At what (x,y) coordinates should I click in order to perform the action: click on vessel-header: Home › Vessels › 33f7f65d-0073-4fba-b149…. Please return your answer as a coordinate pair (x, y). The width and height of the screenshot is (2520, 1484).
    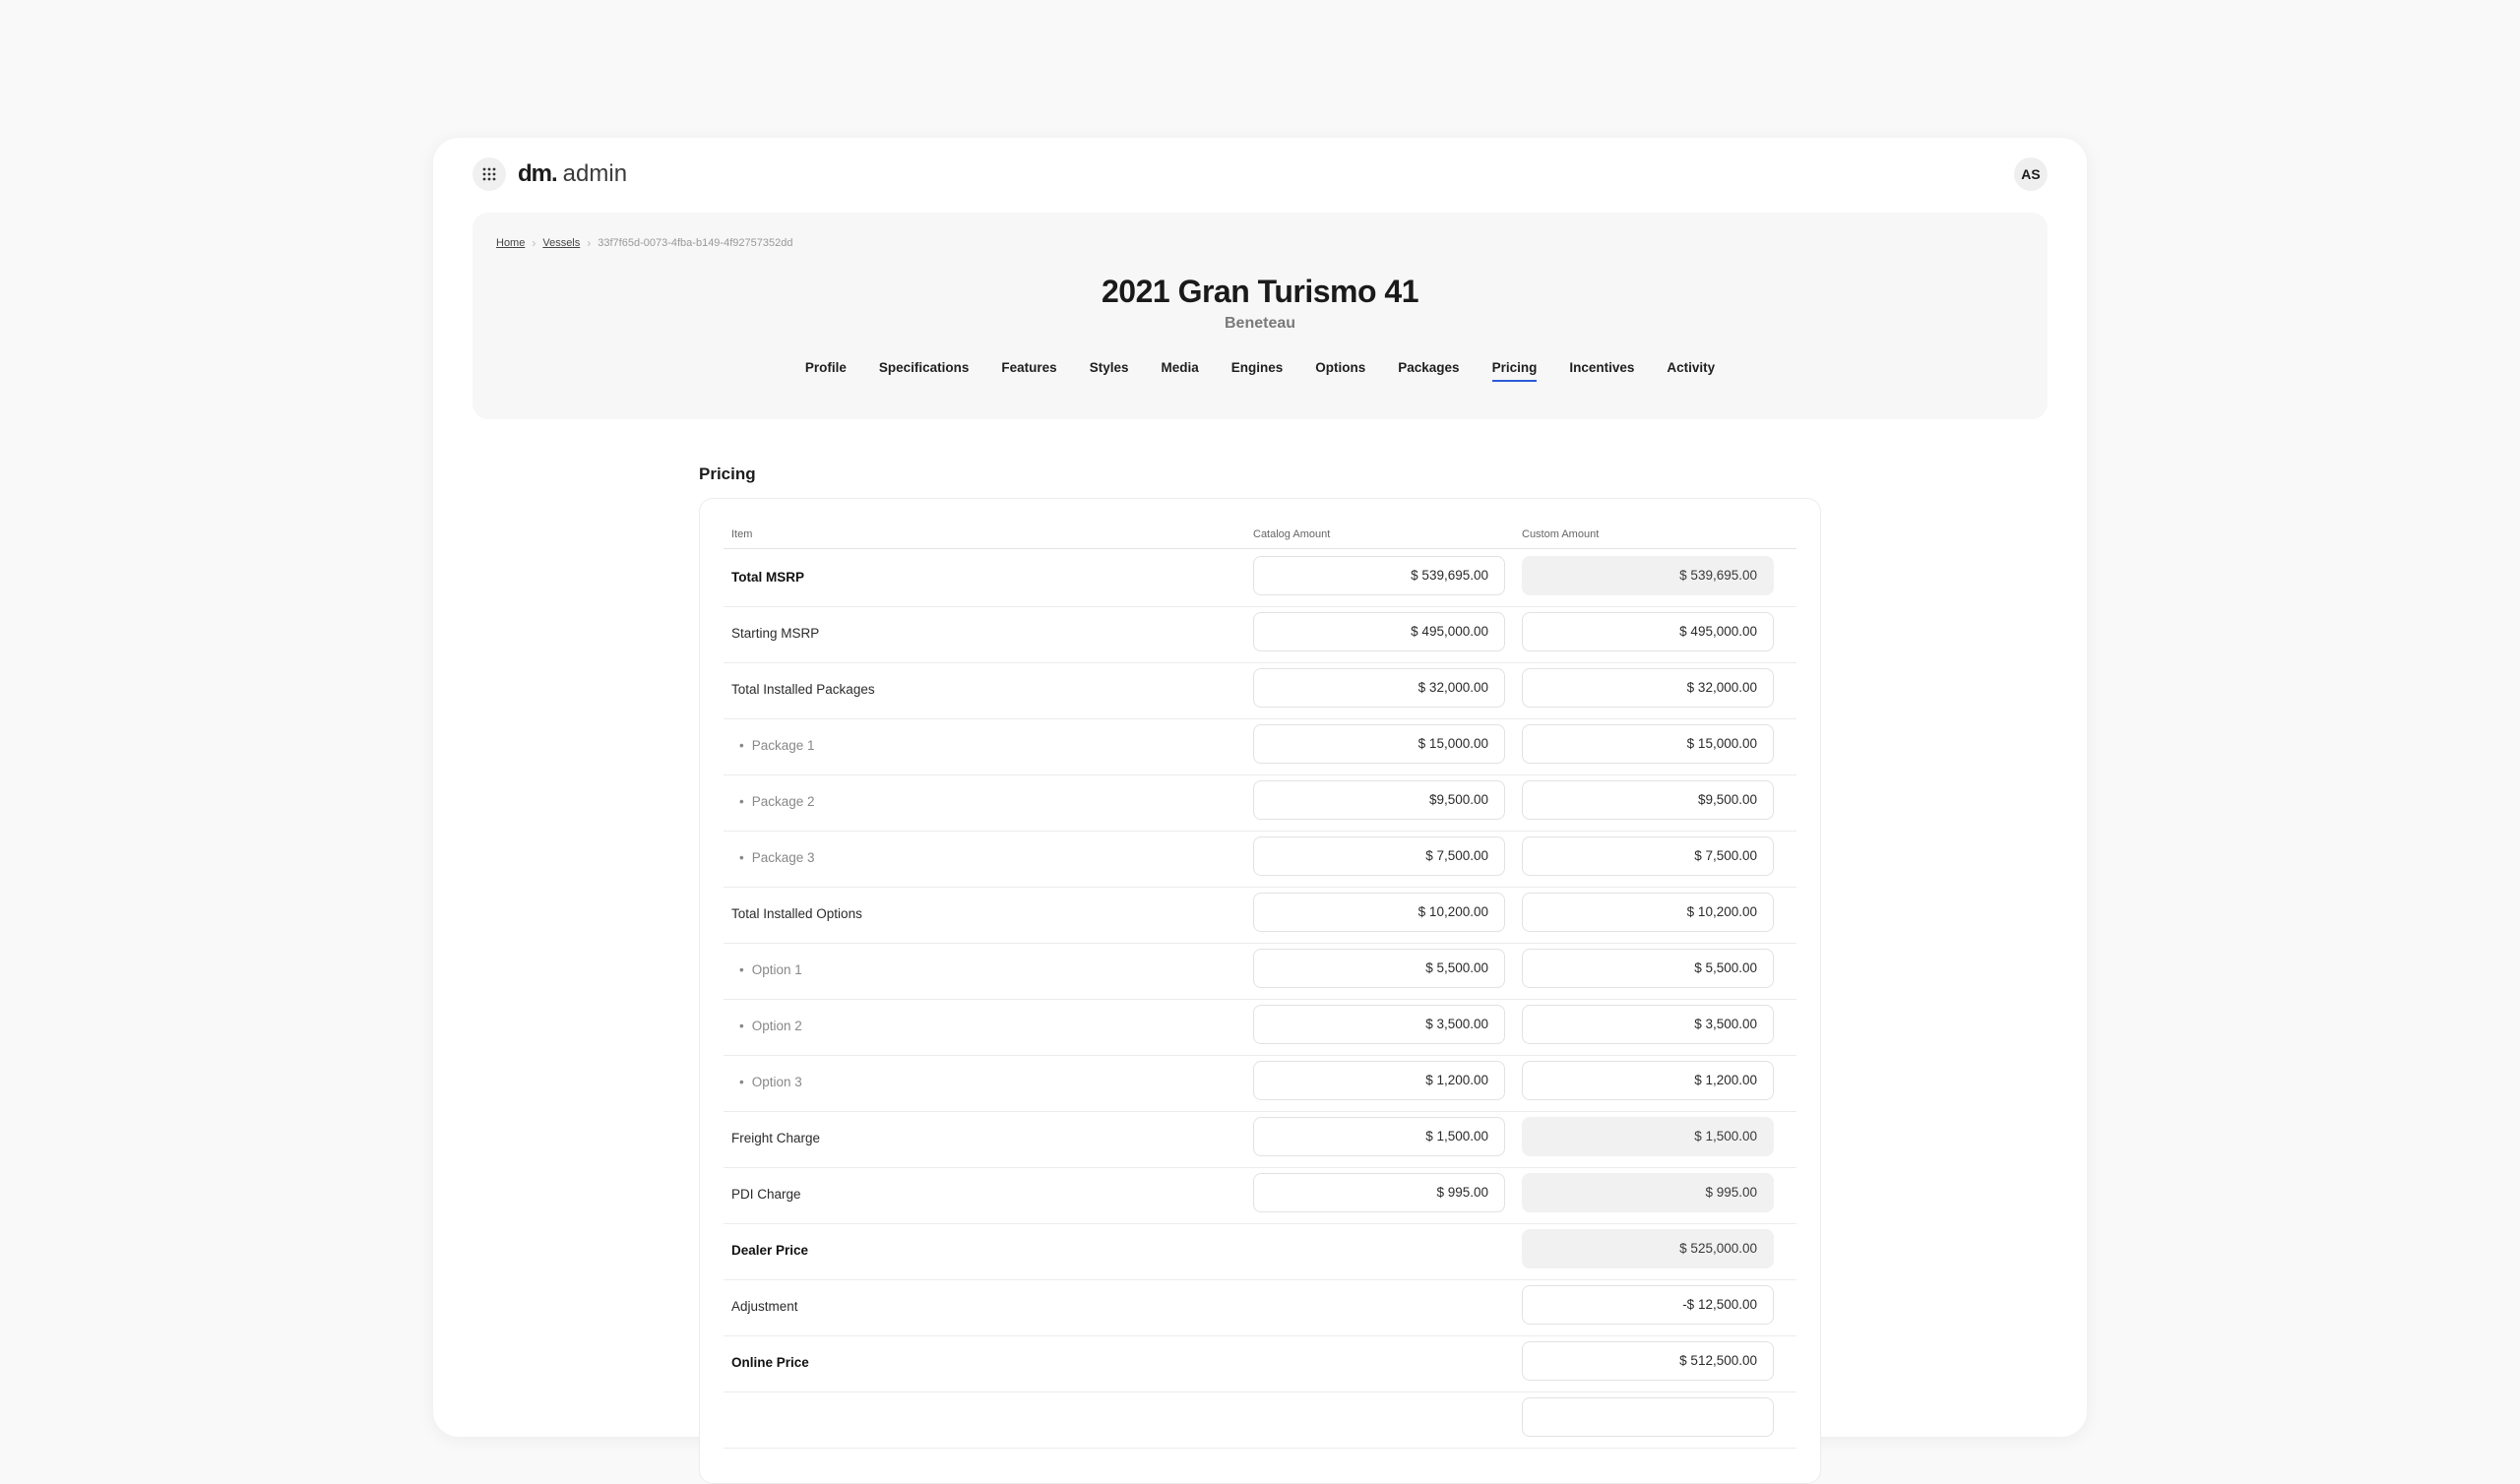
    Looking at the image, I should click on (1260, 316).